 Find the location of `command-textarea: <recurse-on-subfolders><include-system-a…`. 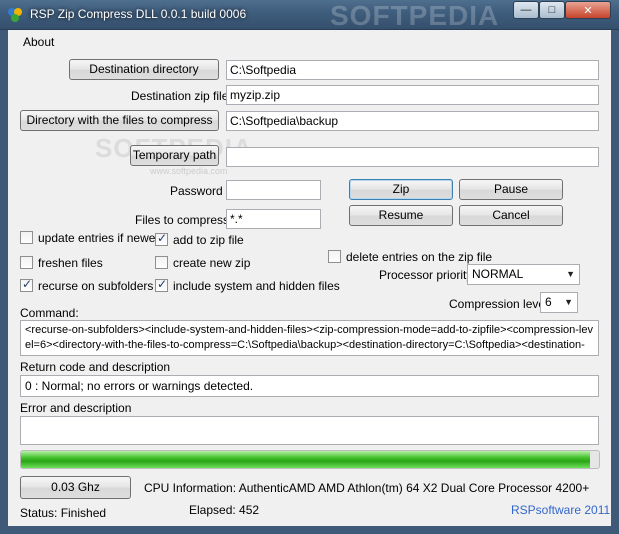

command-textarea: <recurse-on-subfolders><include-system-a… is located at coordinates (309, 338).